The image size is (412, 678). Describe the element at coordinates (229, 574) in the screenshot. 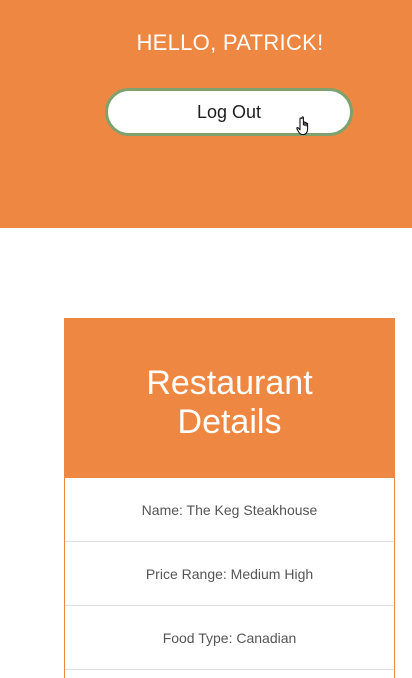

I see `detail-row-price-range: Price Range: Medium High` at that location.